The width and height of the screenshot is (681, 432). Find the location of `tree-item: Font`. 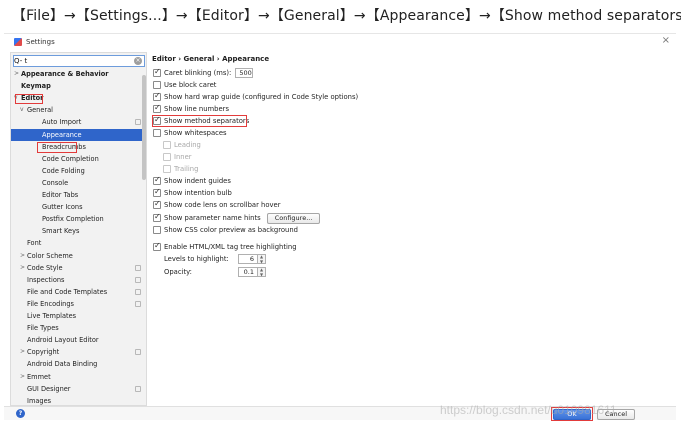

tree-item: Font is located at coordinates (78, 243).